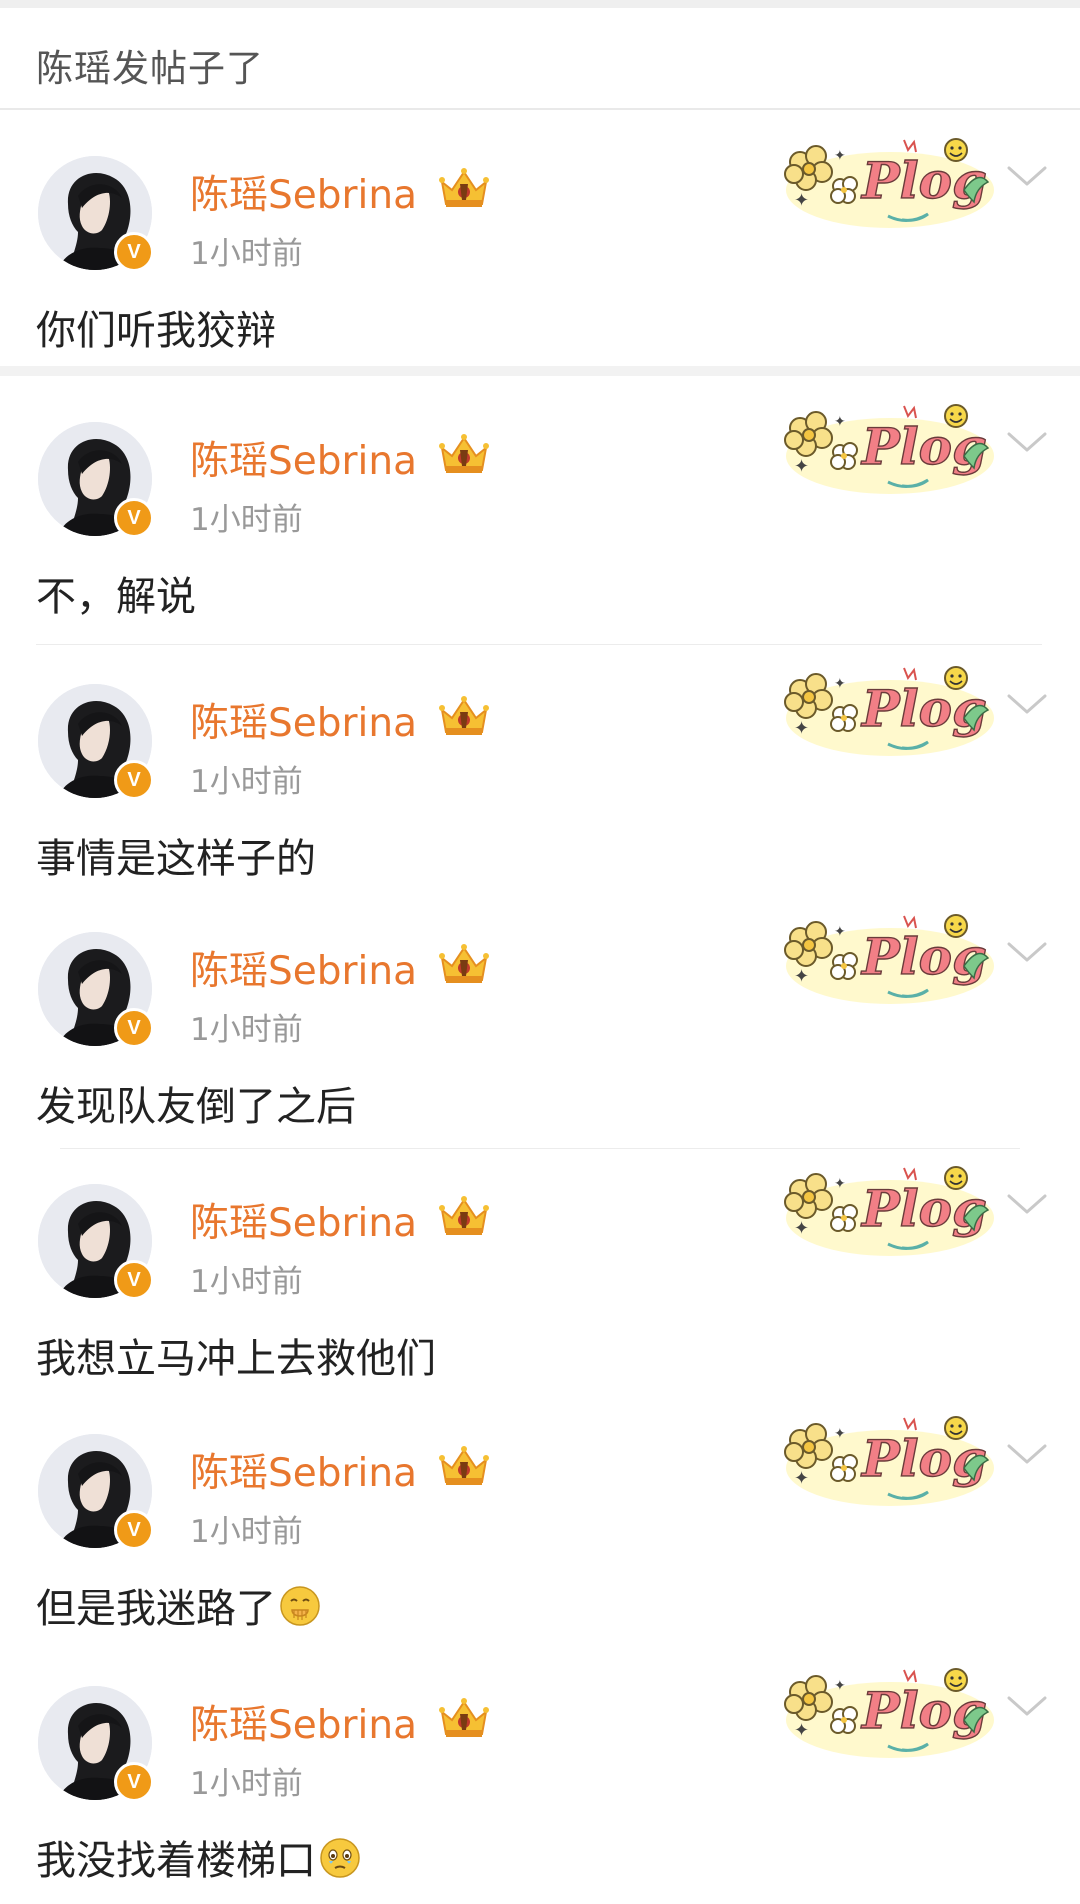 The height and width of the screenshot is (1904, 1080). I want to click on post-text: 你们听我狡辩, so click(156, 331).